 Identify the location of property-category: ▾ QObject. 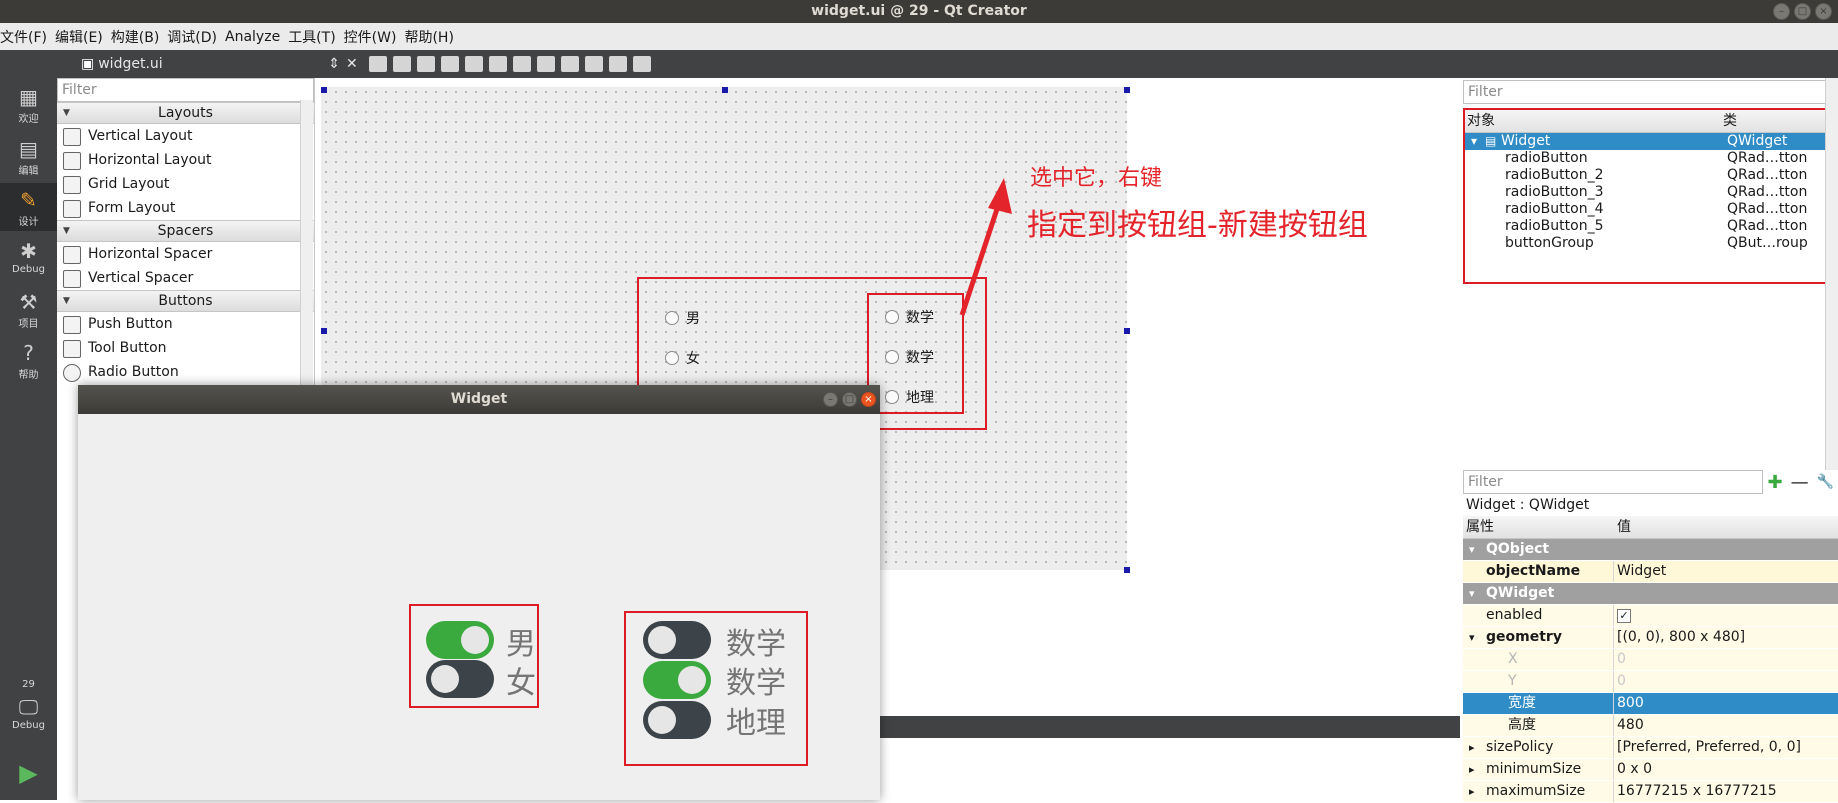
(1650, 550).